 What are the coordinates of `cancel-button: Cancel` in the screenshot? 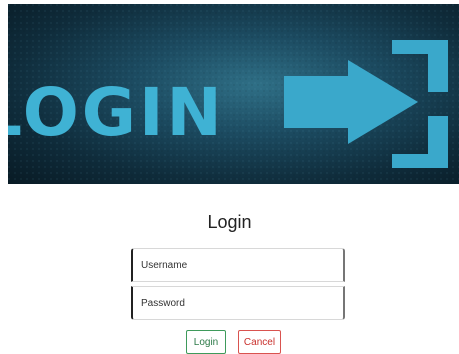 It's located at (259, 342).